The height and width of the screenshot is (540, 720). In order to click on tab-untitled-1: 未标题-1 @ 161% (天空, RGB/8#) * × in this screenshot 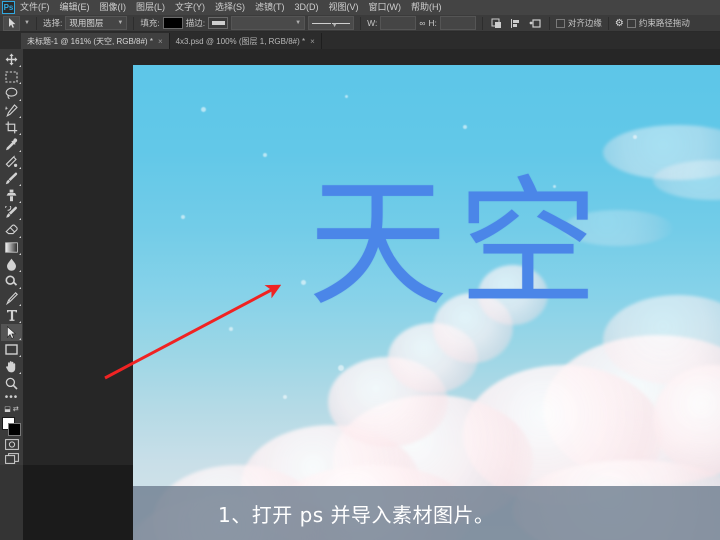, I will do `click(95, 41)`.